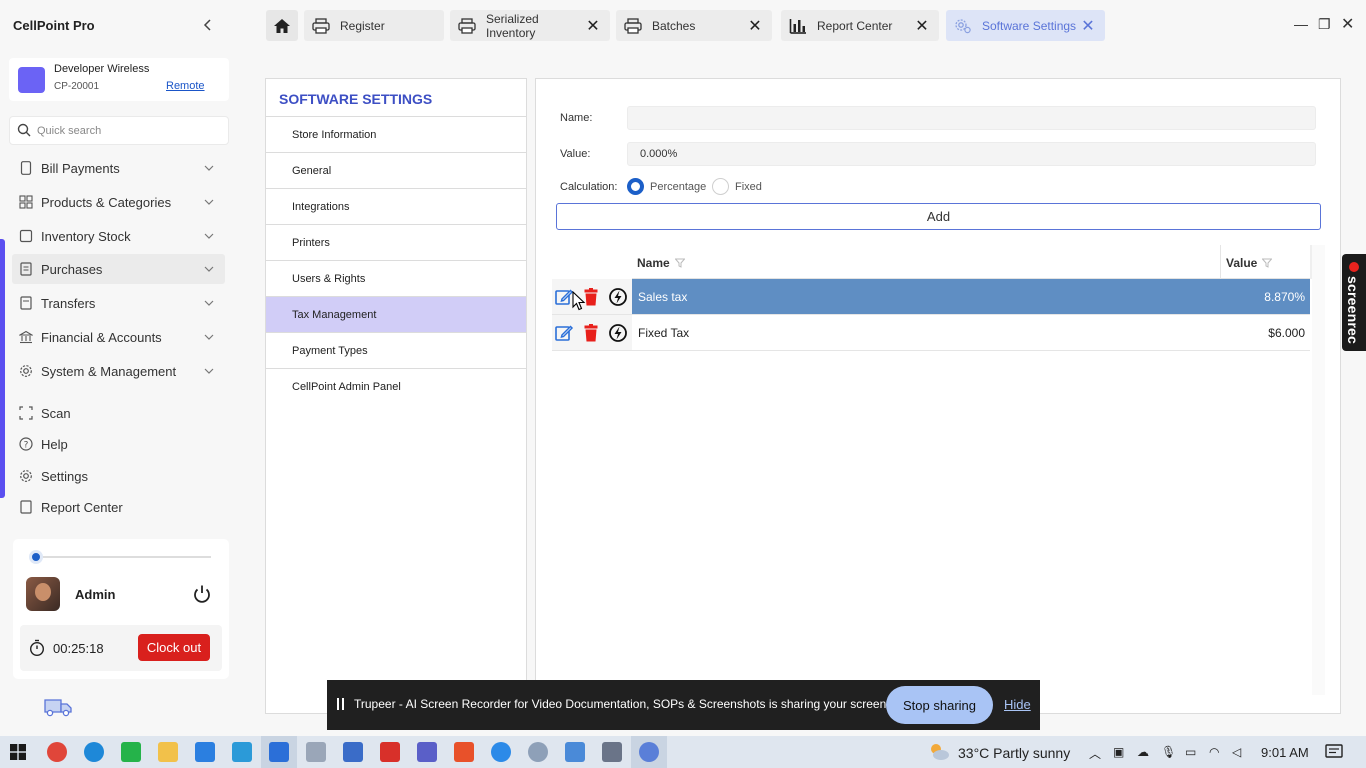 This screenshot has height=768, width=1366. I want to click on value-input, so click(971, 154).